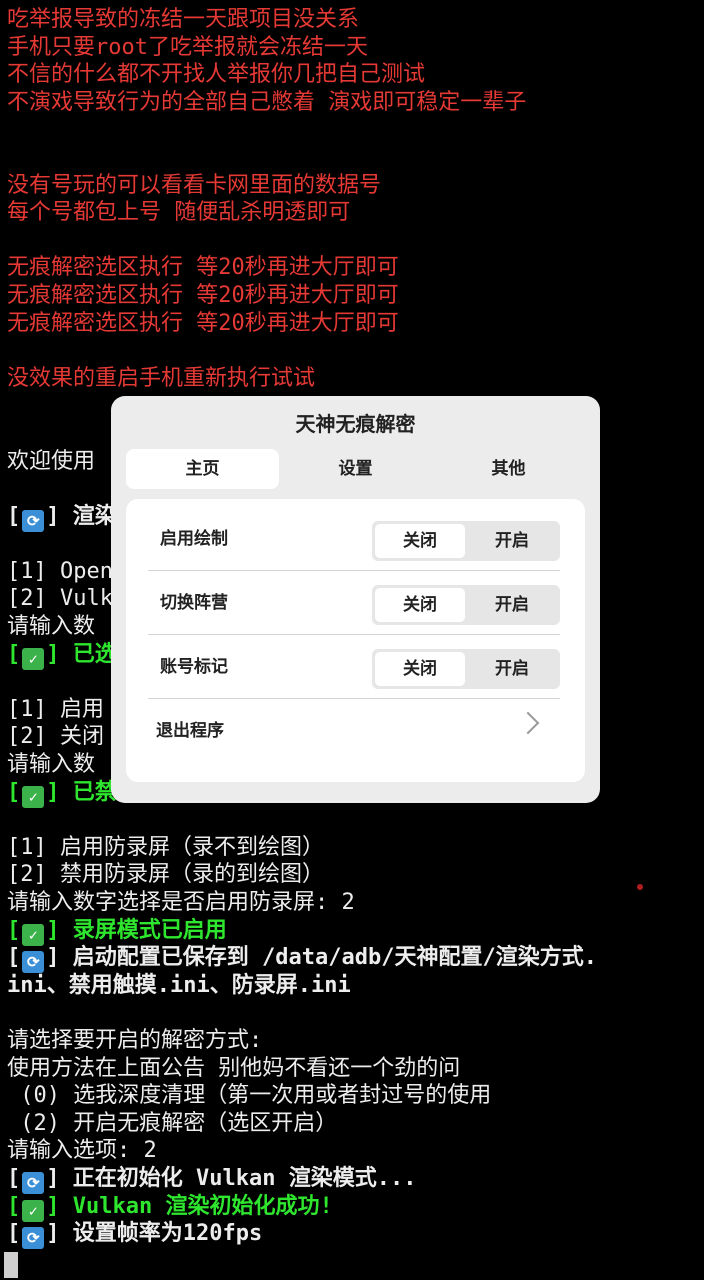  Describe the element at coordinates (143, 930) in the screenshot. I see `terminal-line-text: 录屏模式已启用` at that location.